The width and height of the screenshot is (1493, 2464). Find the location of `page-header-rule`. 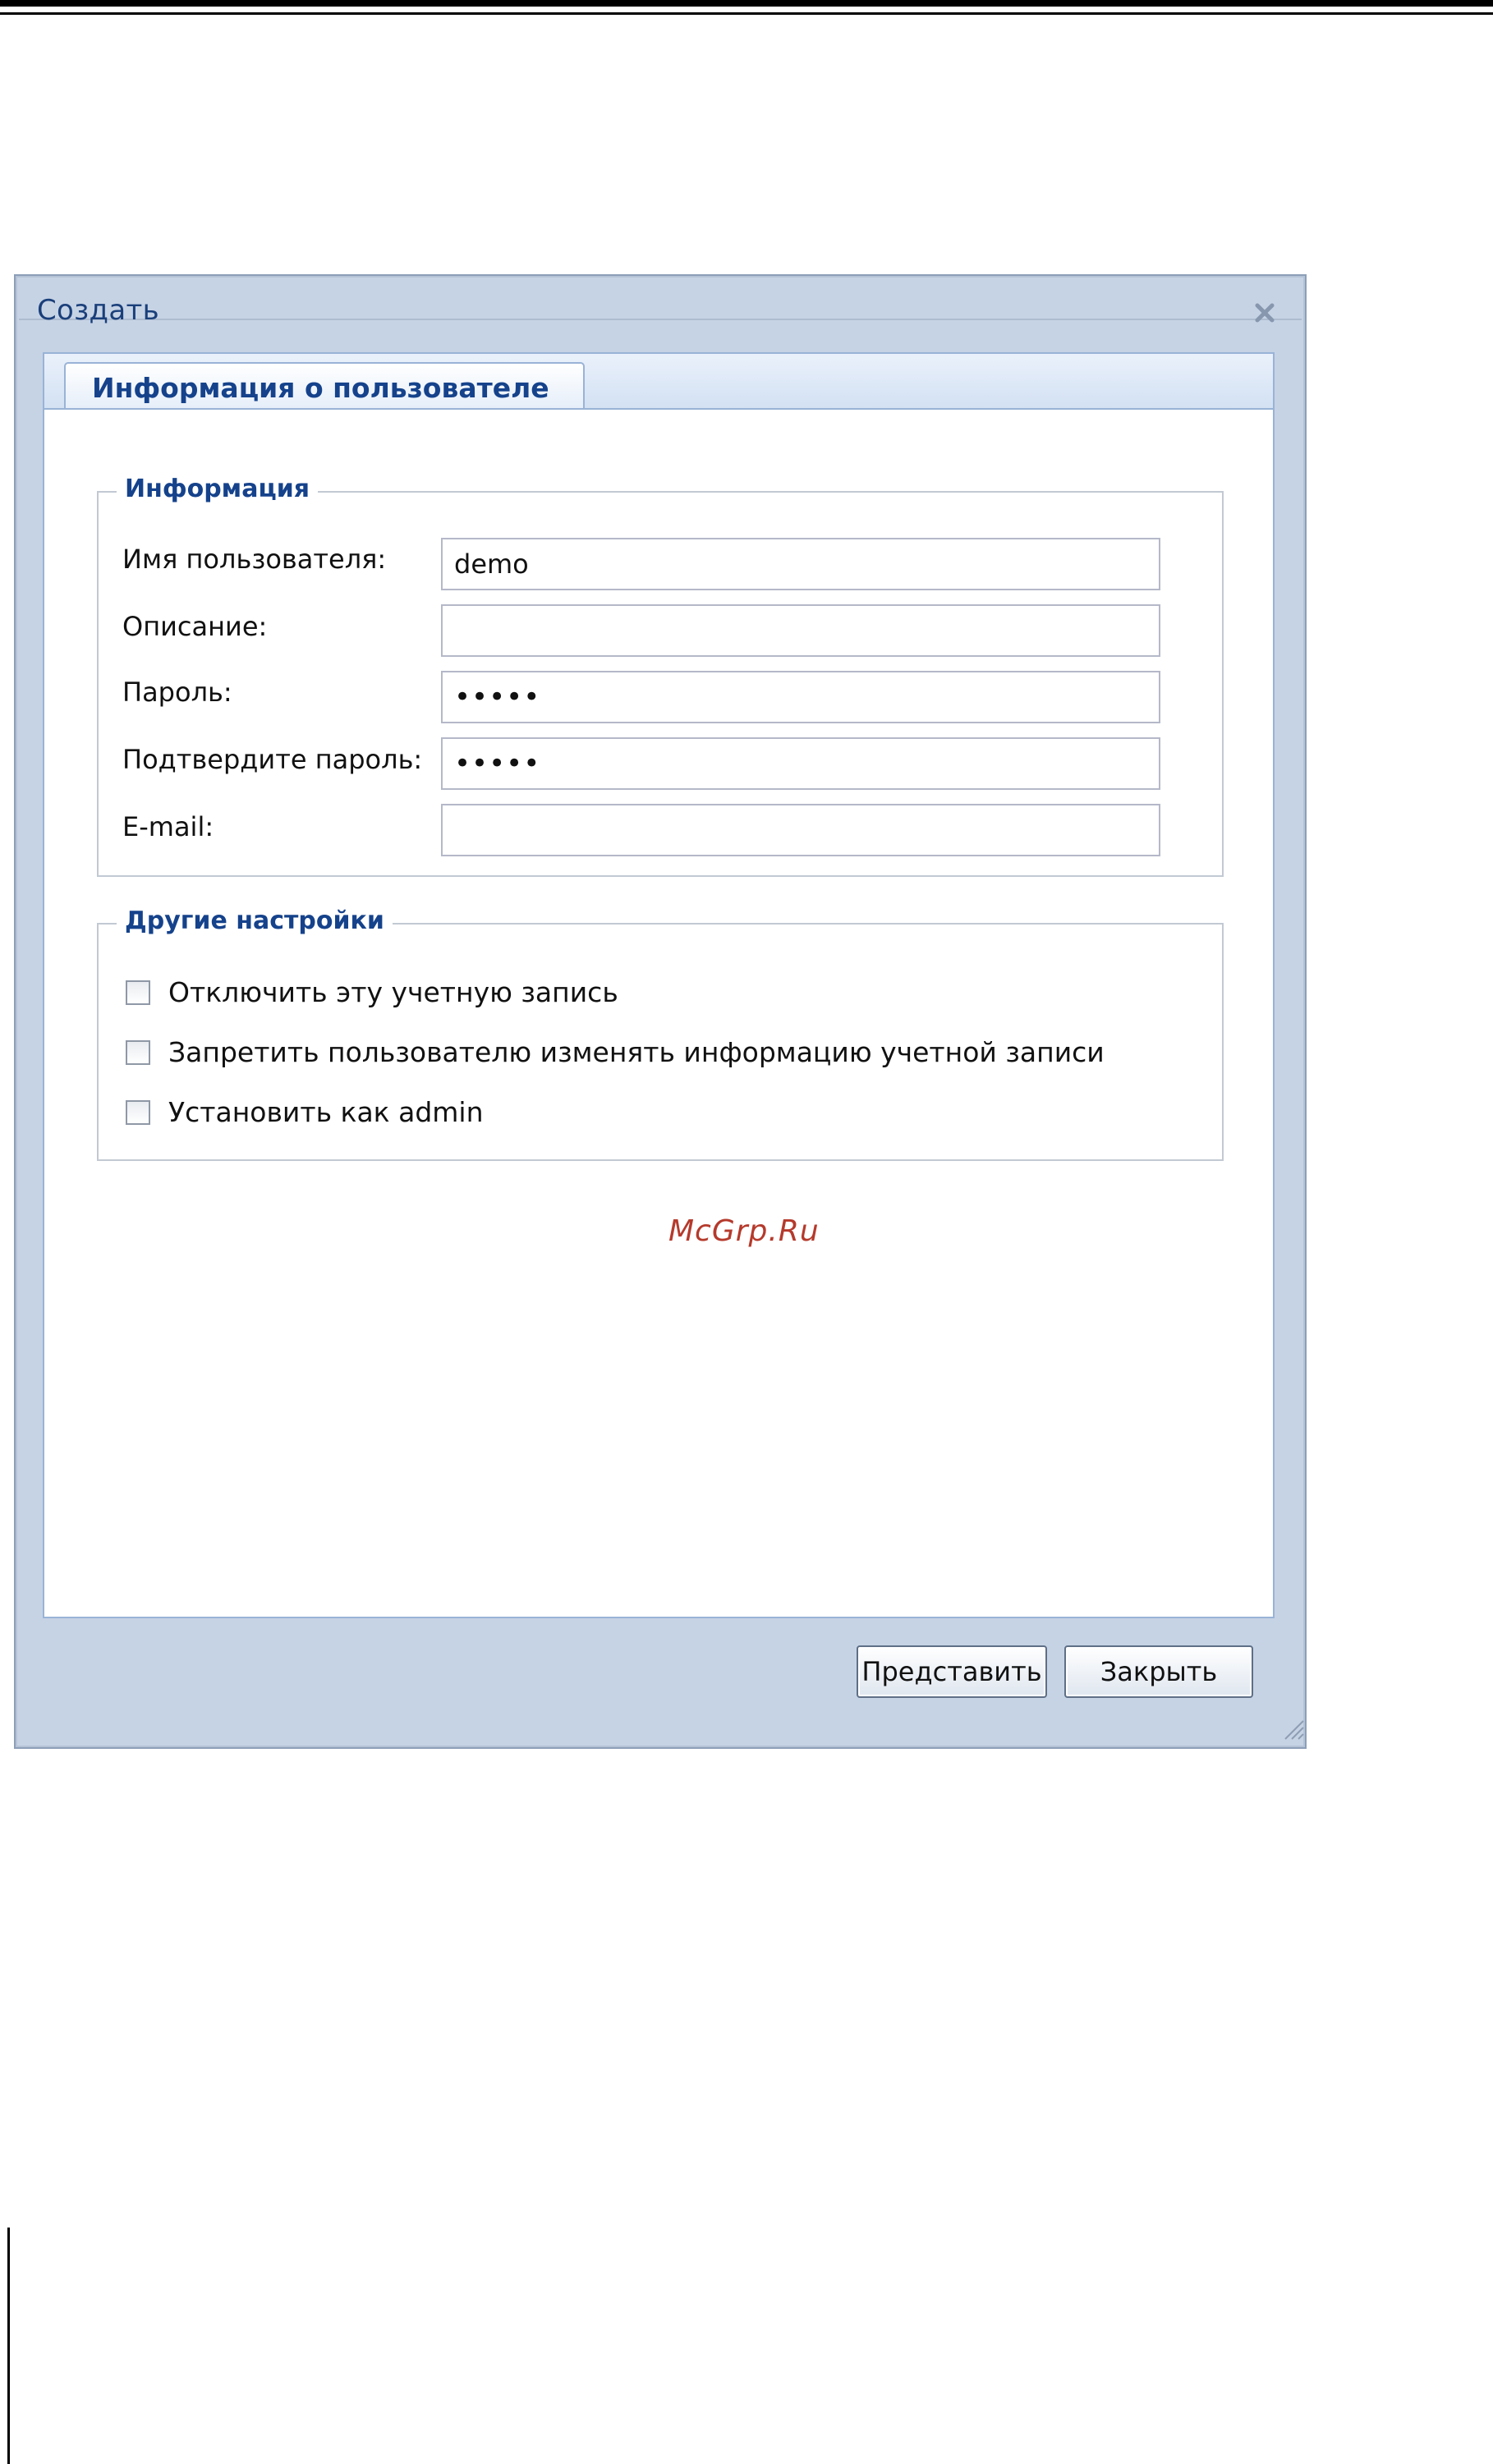

page-header-rule is located at coordinates (746, 4).